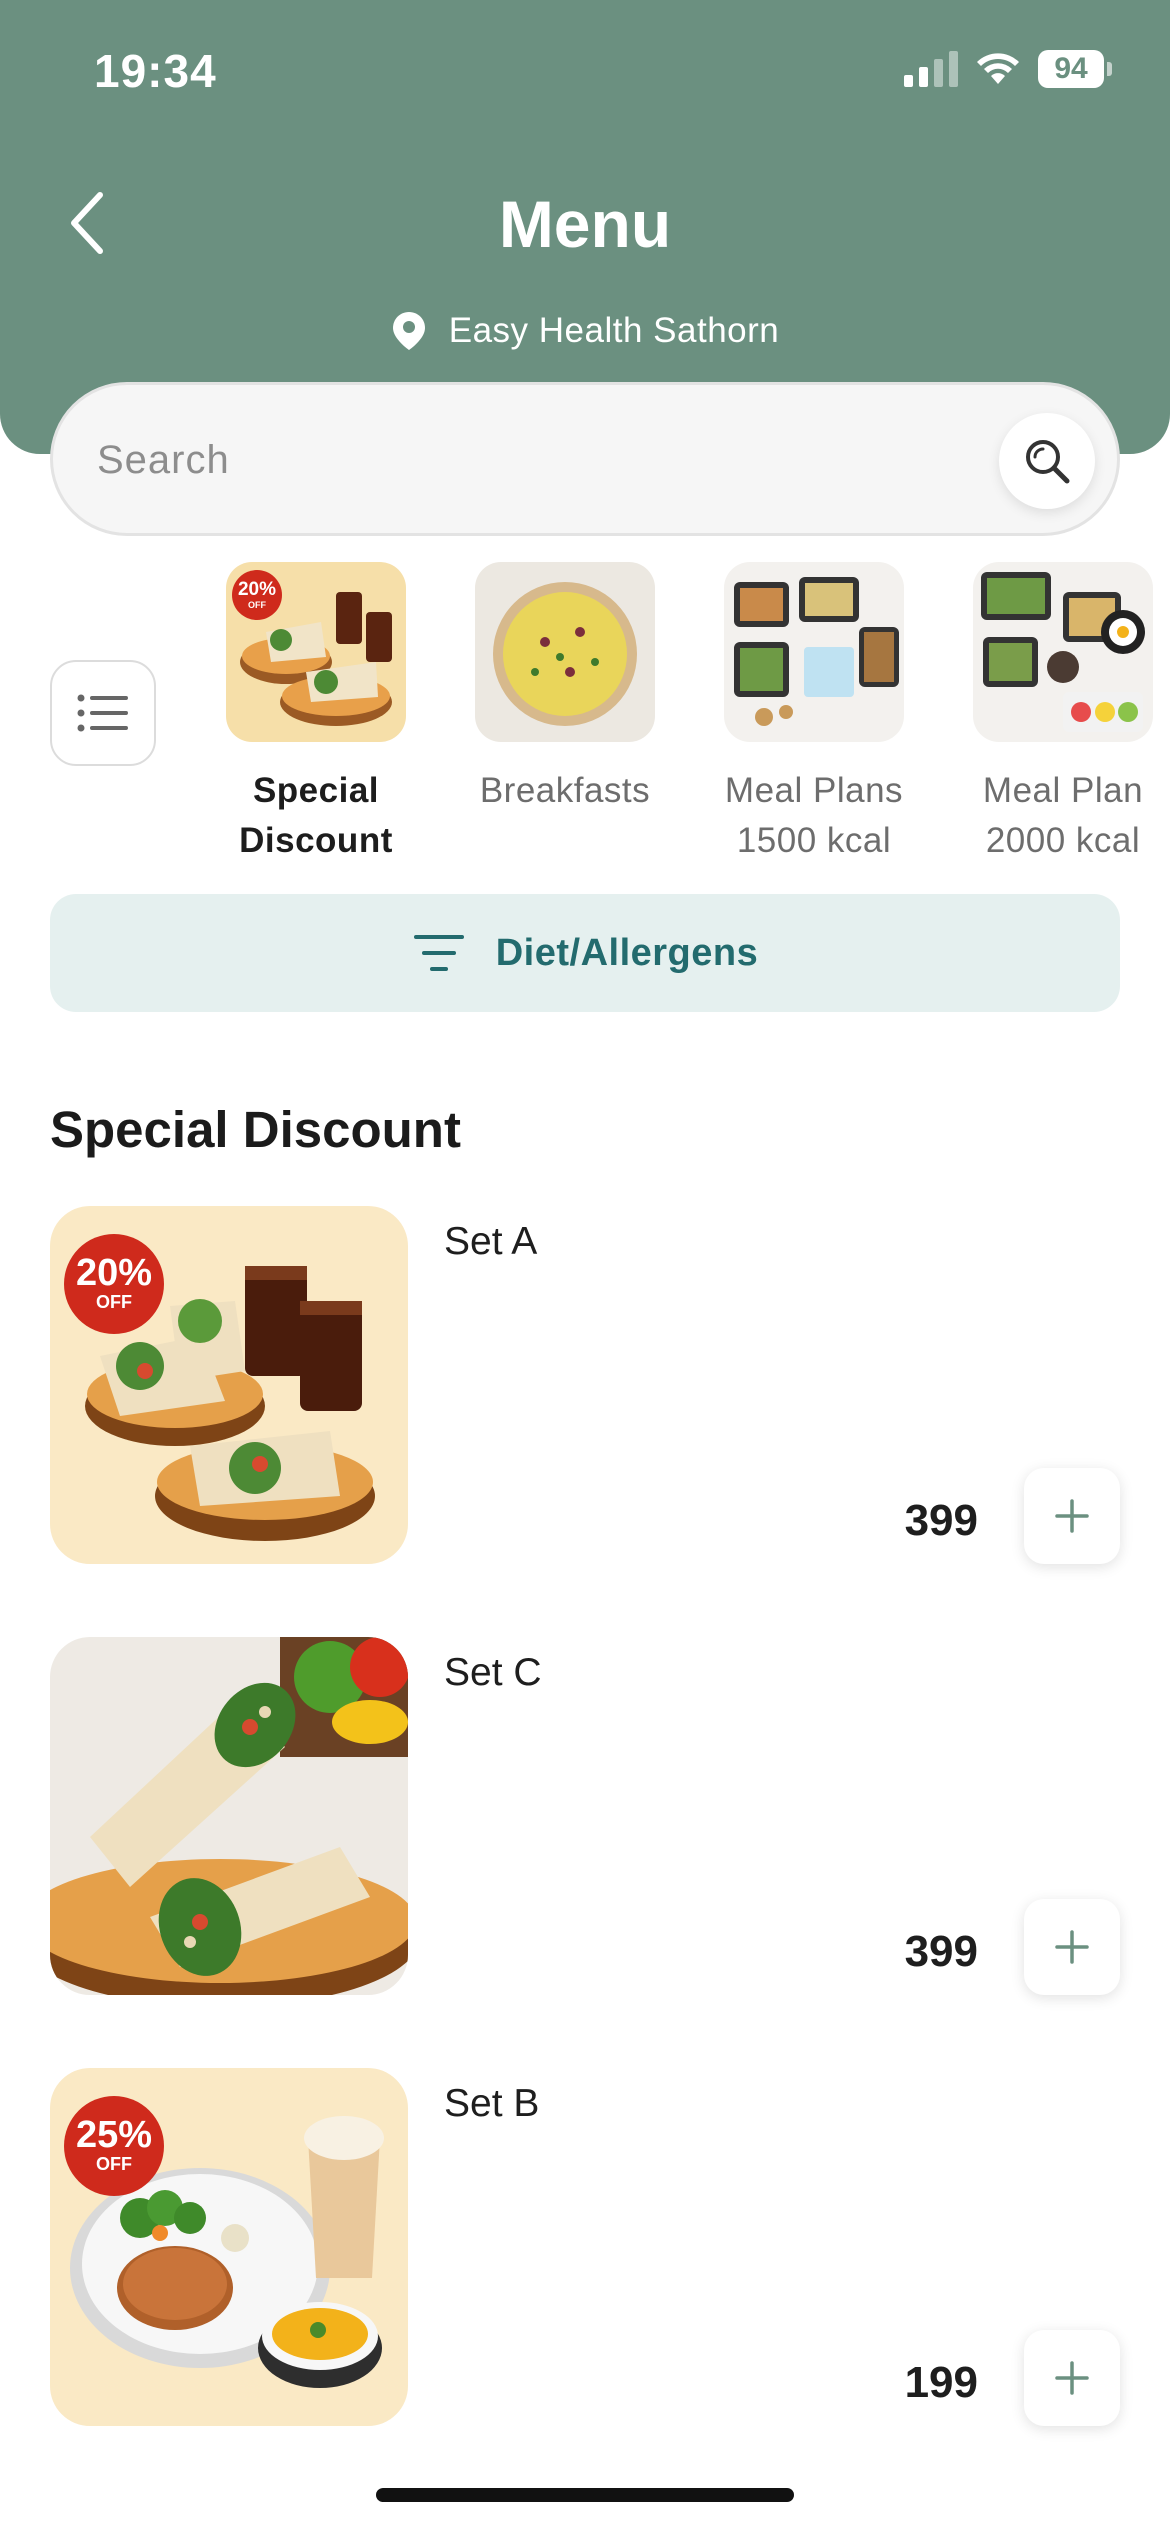 The height and width of the screenshot is (2532, 1170). I want to click on search-button, so click(1047, 461).